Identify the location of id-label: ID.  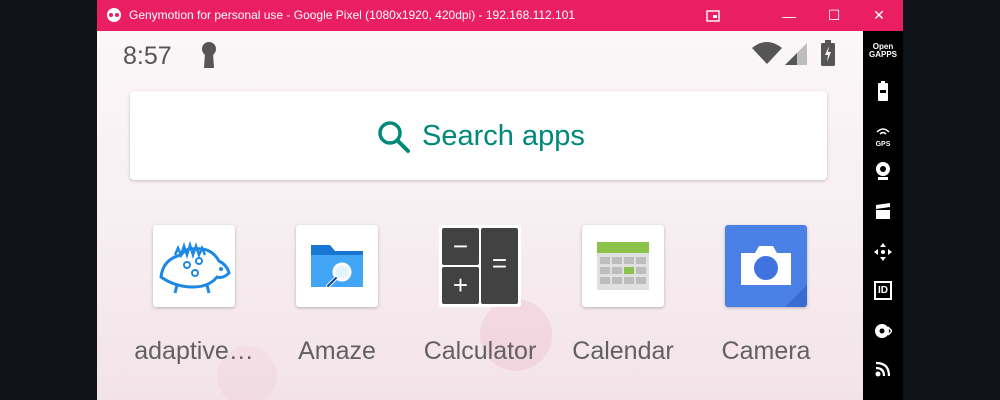
(883, 290).